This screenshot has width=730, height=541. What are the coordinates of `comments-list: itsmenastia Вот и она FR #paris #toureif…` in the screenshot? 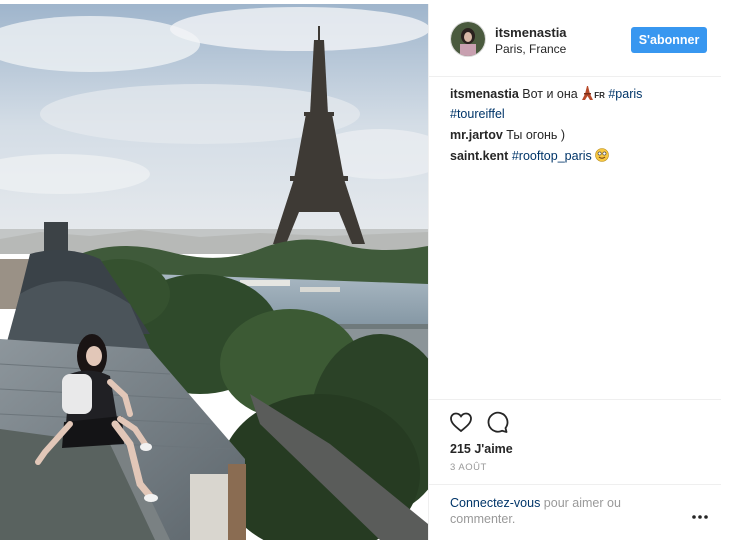 It's located at (580, 127).